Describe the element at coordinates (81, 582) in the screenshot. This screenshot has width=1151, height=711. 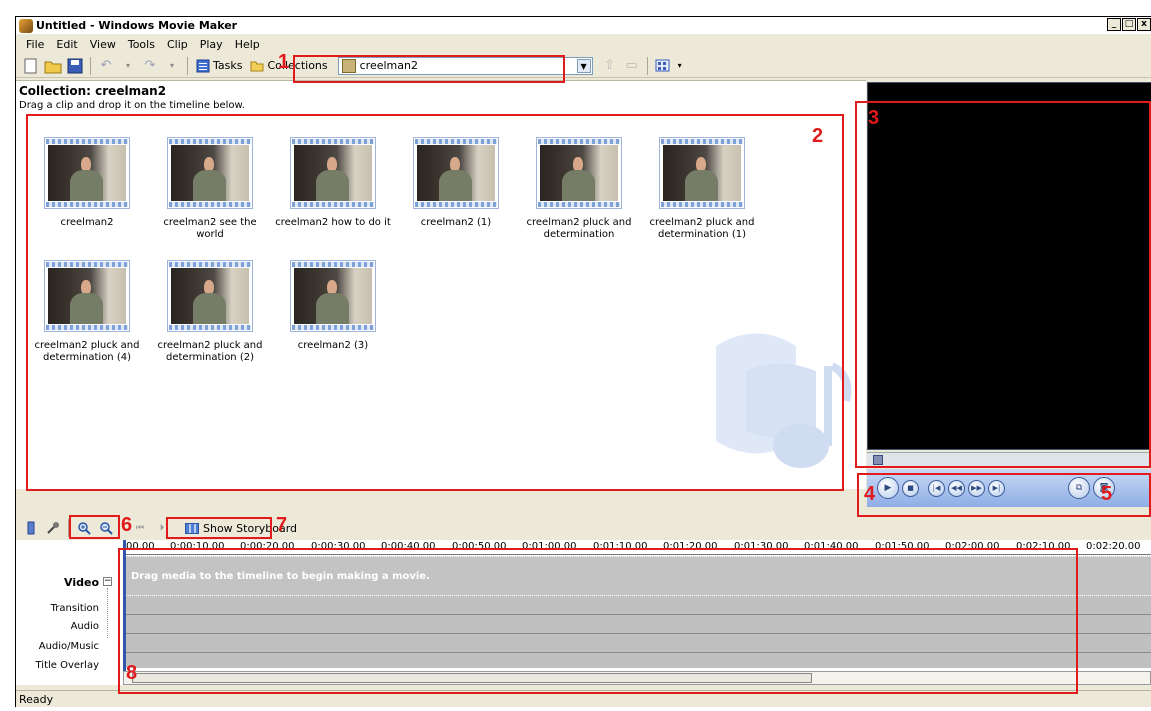
I see `track-label-video: Video` at that location.